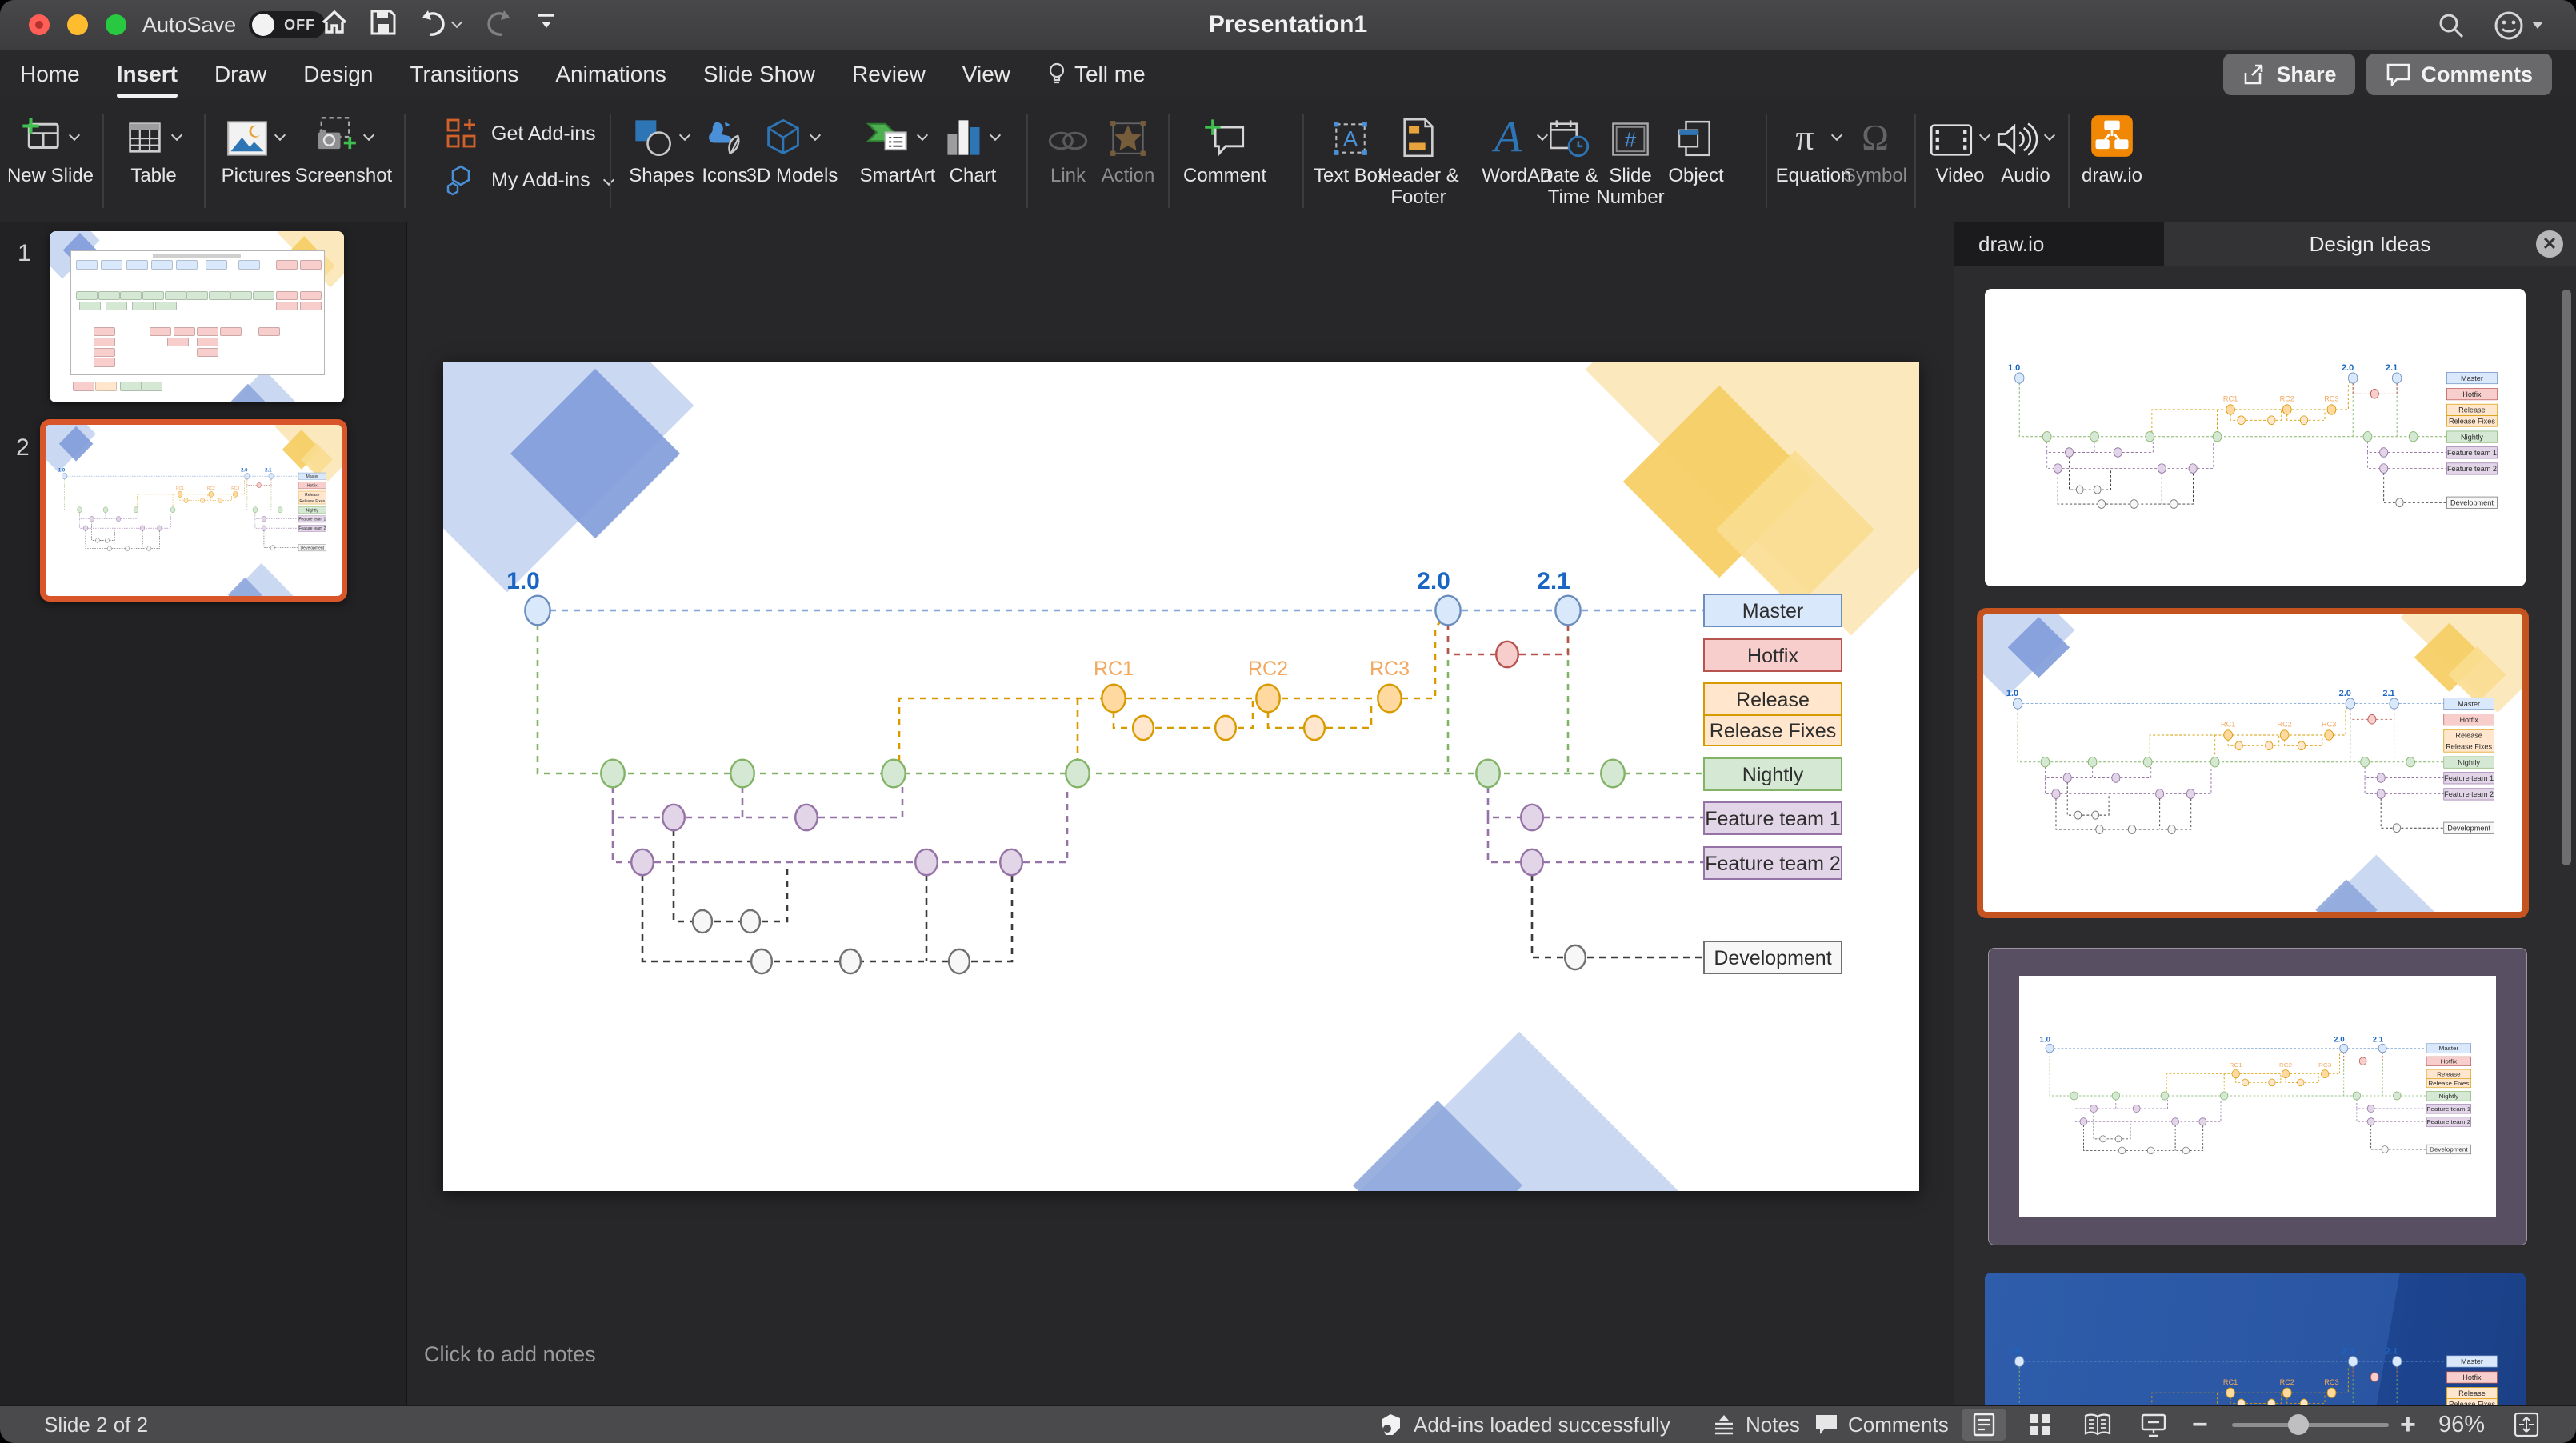  Describe the element at coordinates (2459, 74) in the screenshot. I see `comments-button: Comments` at that location.